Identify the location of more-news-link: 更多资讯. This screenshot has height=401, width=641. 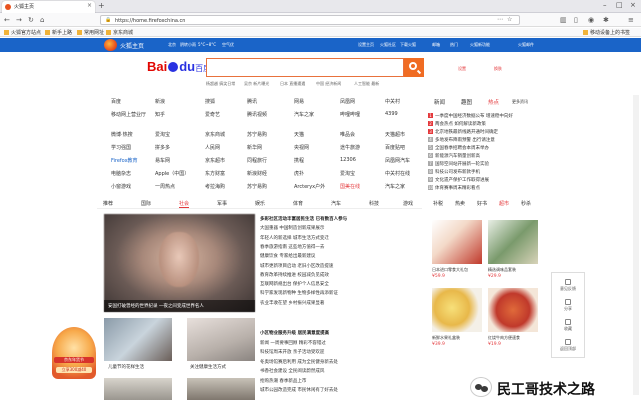
(520, 102).